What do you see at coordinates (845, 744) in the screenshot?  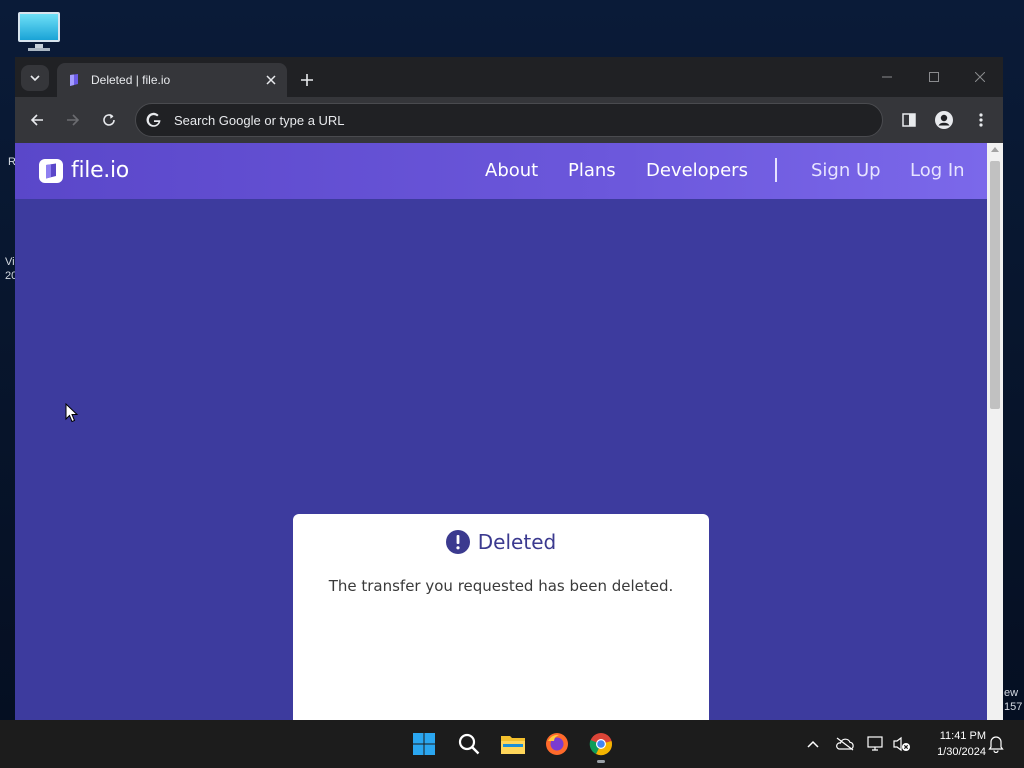 I see `onedrive-offline-icon` at bounding box center [845, 744].